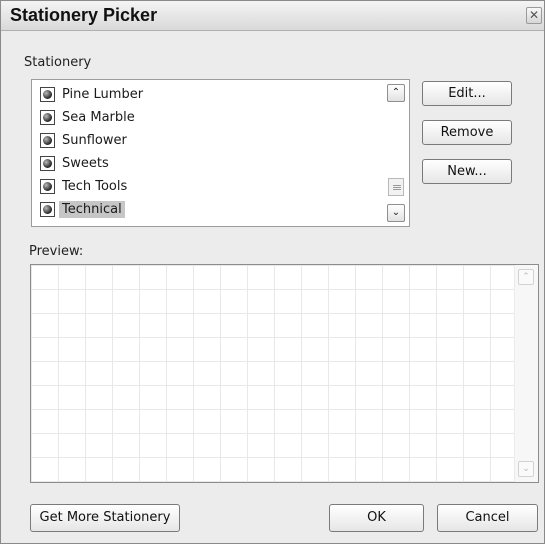 The height and width of the screenshot is (544, 545). I want to click on list-item-tech-tools: Tech Tools, so click(85, 186).